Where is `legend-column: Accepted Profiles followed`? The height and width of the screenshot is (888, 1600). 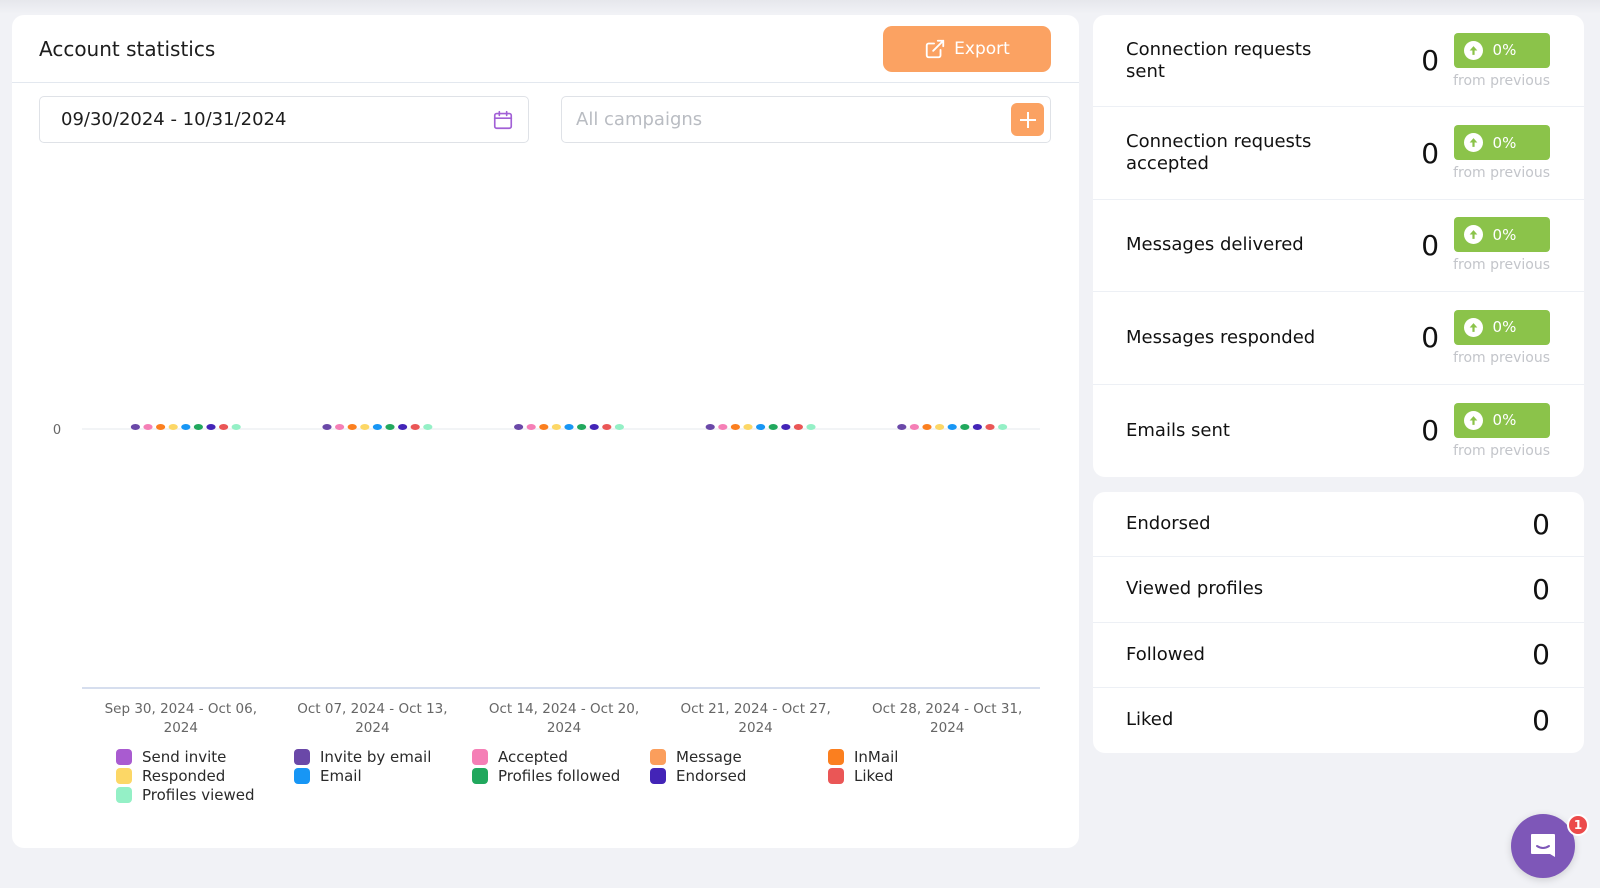 legend-column: Accepted Profiles followed is located at coordinates (561, 775).